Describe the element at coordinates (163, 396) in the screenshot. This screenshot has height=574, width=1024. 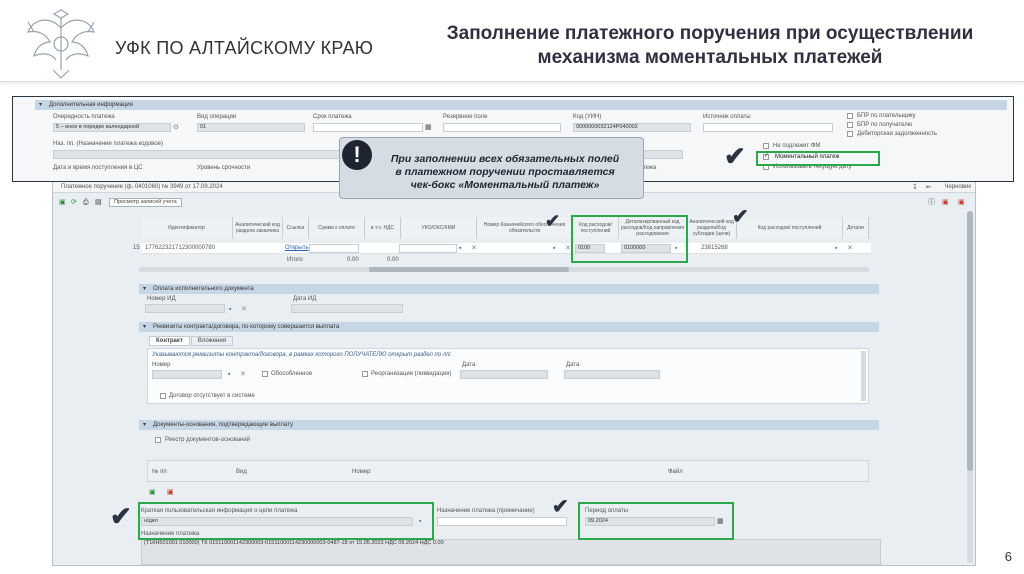
I see `contract-missing-checkbox` at that location.